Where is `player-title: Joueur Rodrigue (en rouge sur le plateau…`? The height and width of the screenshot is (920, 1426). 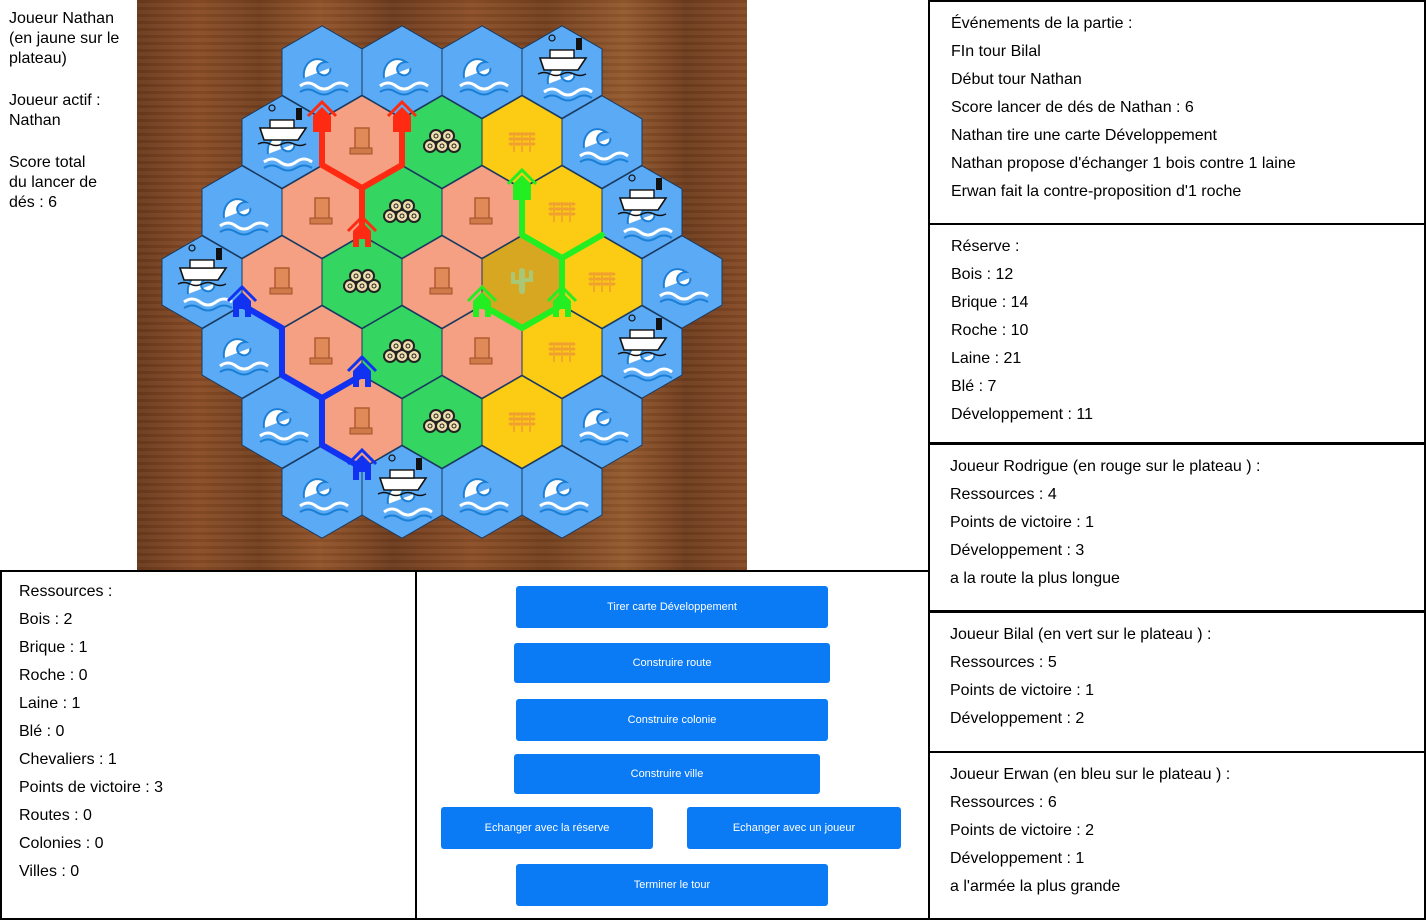
player-title: Joueur Rodrigue (en rouge sur le plateau… is located at coordinates (1105, 466).